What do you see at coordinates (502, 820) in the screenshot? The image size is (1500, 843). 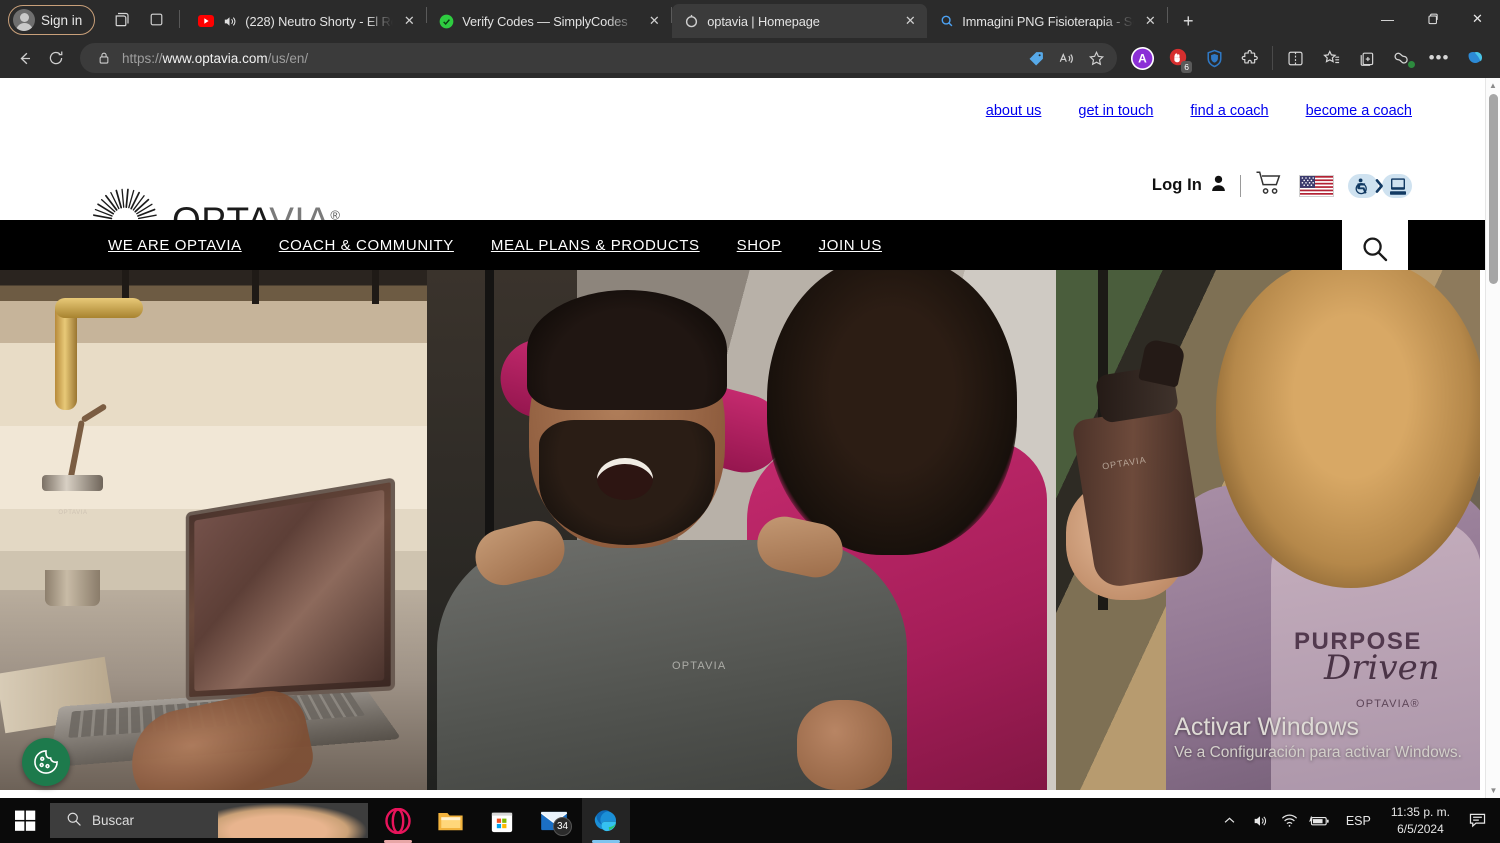 I see `taskbar-app-microsoft-store` at bounding box center [502, 820].